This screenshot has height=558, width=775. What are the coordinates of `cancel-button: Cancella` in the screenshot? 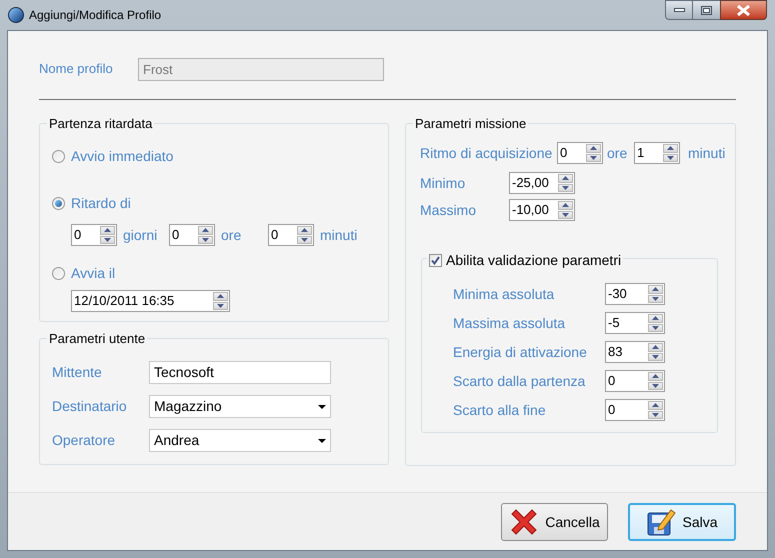 It's located at (554, 522).